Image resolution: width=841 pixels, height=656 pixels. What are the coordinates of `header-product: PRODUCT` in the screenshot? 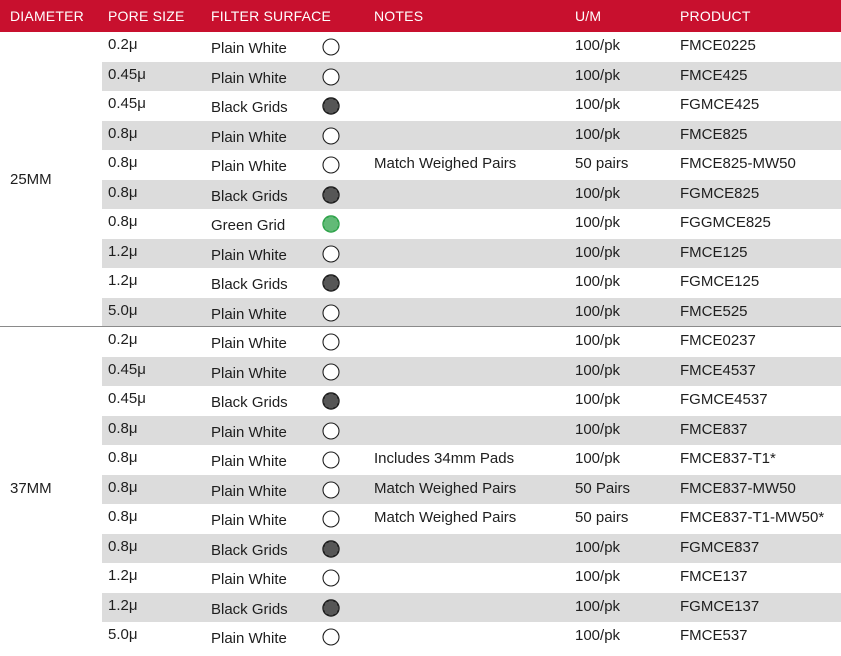 It's located at (715, 16).